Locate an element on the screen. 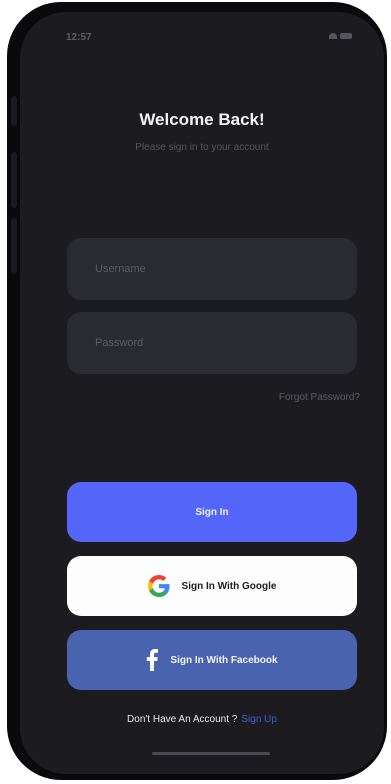 This screenshot has width=391, height=784. username-input is located at coordinates (215, 269).